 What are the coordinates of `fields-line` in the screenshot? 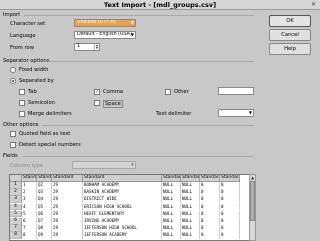 It's located at (138, 156).